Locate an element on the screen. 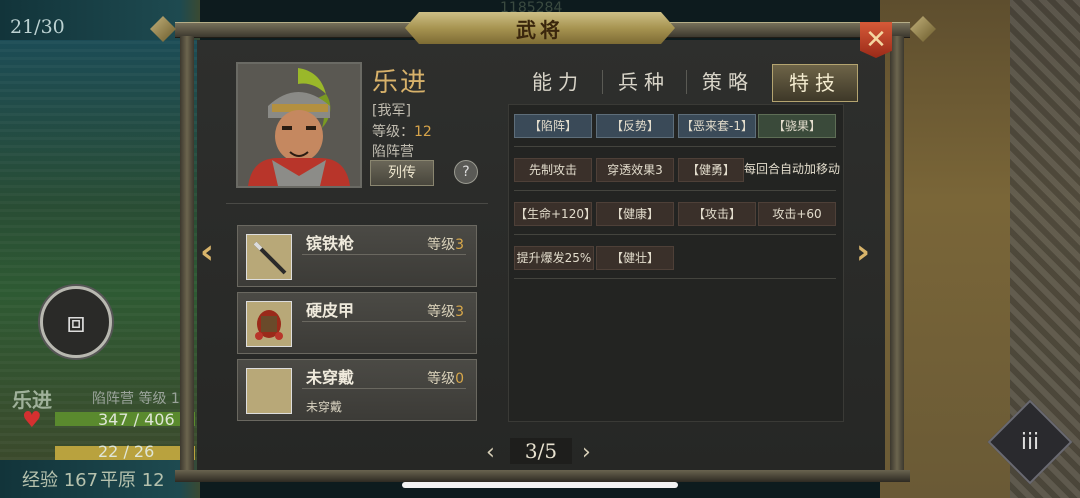 This screenshot has height=498, width=1080. level-label: 等级： is located at coordinates (393, 132).